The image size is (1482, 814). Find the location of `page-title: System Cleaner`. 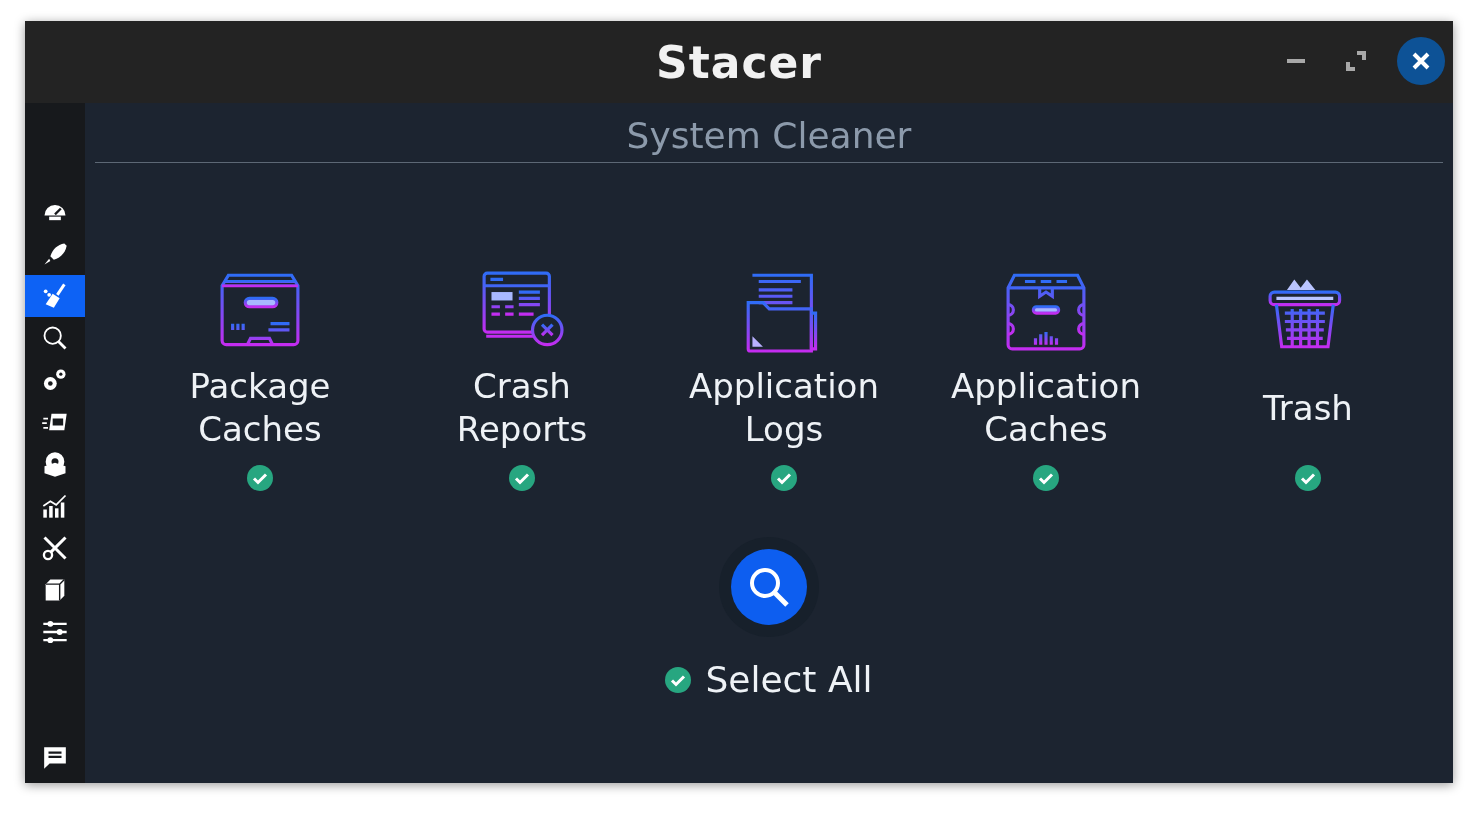

page-title: System Cleaner is located at coordinates (769, 135).